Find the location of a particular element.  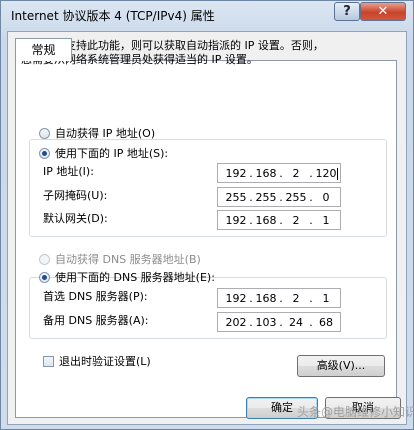

adns-octet-1: 202 is located at coordinates (236, 322).